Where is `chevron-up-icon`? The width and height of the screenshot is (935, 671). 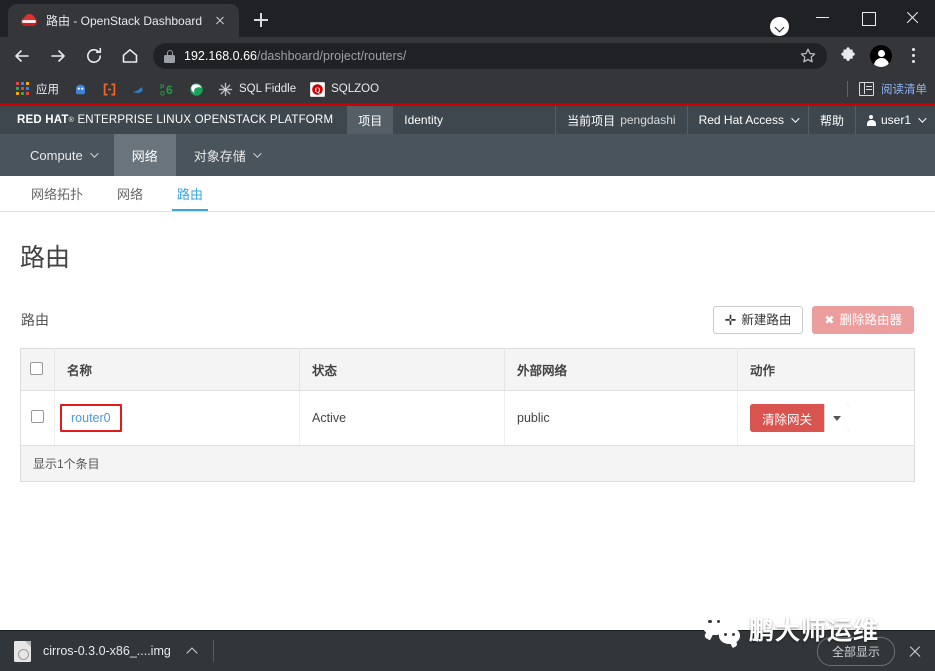 chevron-up-icon is located at coordinates (192, 651).